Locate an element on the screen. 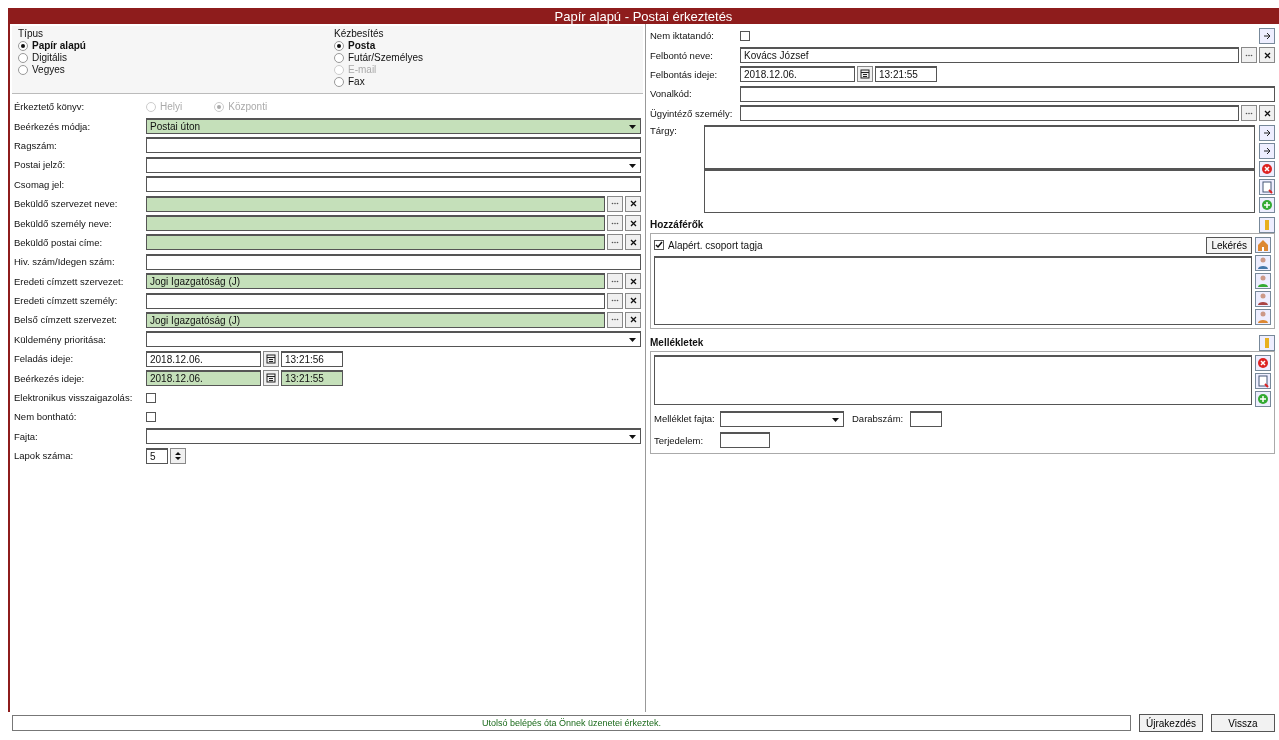 The width and height of the screenshot is (1279, 740). field-value: Jogi Igazgatóság (J) is located at coordinates (195, 320).